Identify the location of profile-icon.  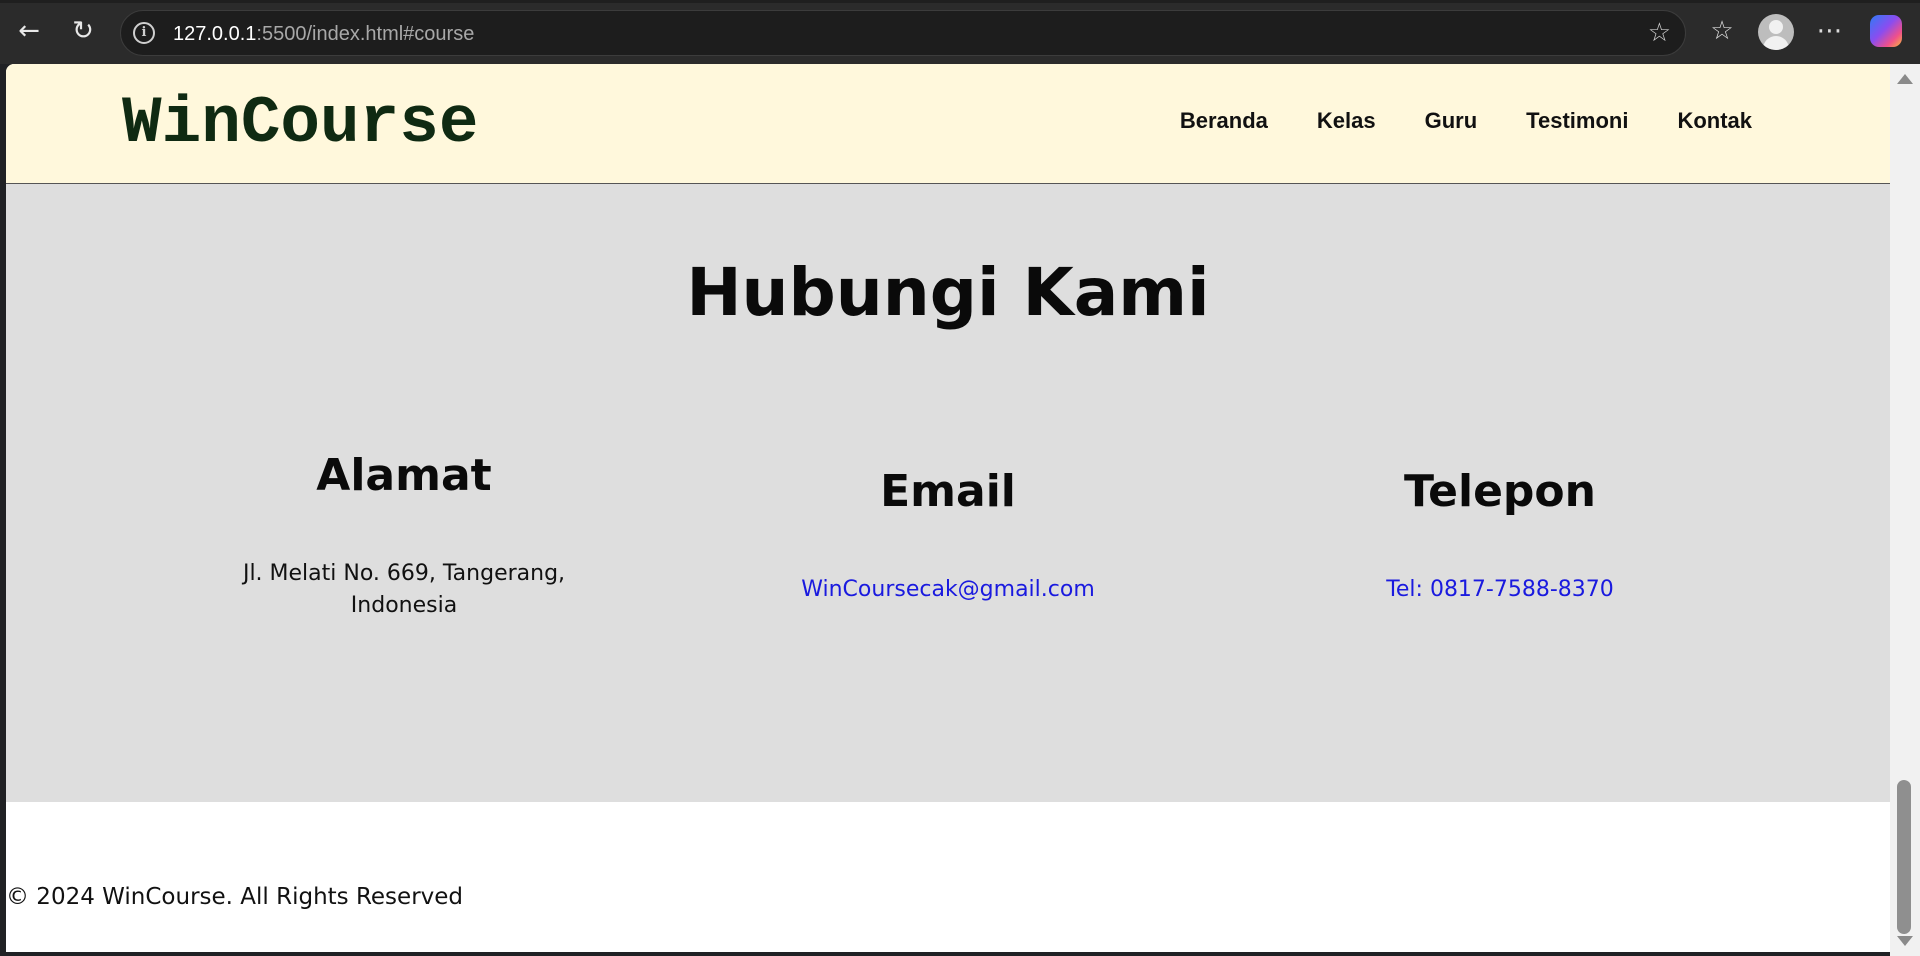
(1776, 32).